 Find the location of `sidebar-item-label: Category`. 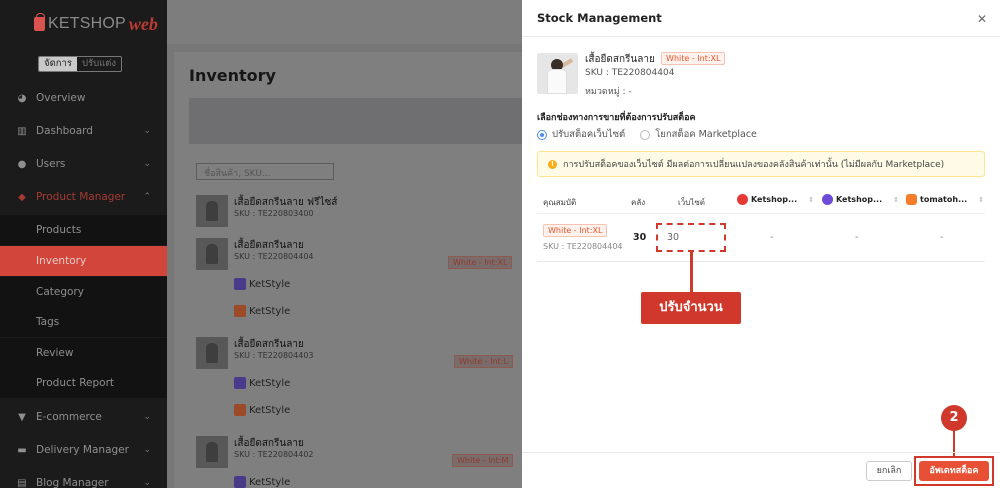

sidebar-item-label: Category is located at coordinates (60, 292).